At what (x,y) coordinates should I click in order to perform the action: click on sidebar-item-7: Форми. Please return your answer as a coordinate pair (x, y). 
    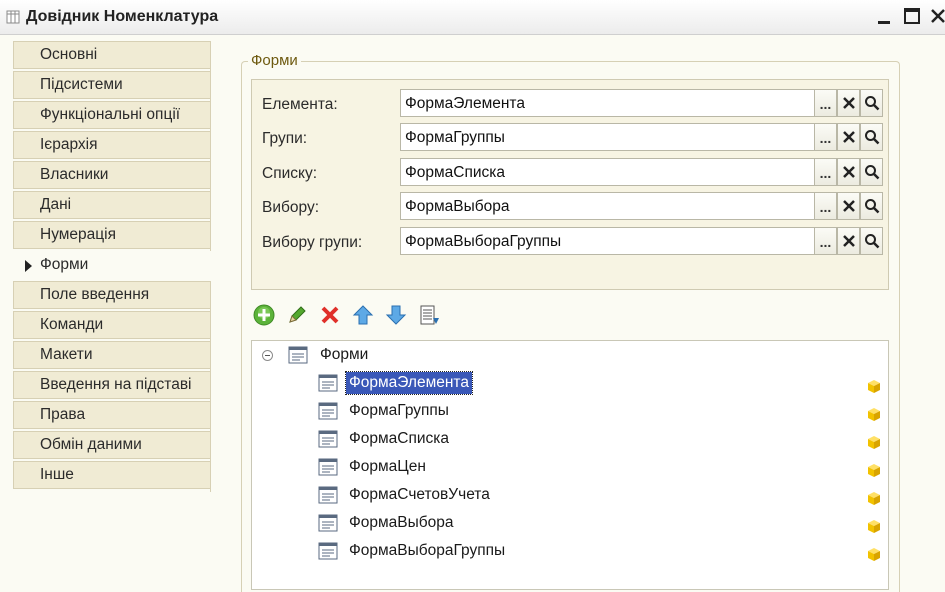
    Looking at the image, I should click on (112, 265).